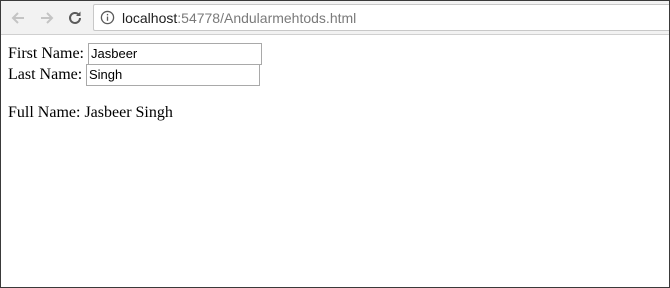 This screenshot has width=670, height=288. I want to click on reload-button, so click(75, 18).